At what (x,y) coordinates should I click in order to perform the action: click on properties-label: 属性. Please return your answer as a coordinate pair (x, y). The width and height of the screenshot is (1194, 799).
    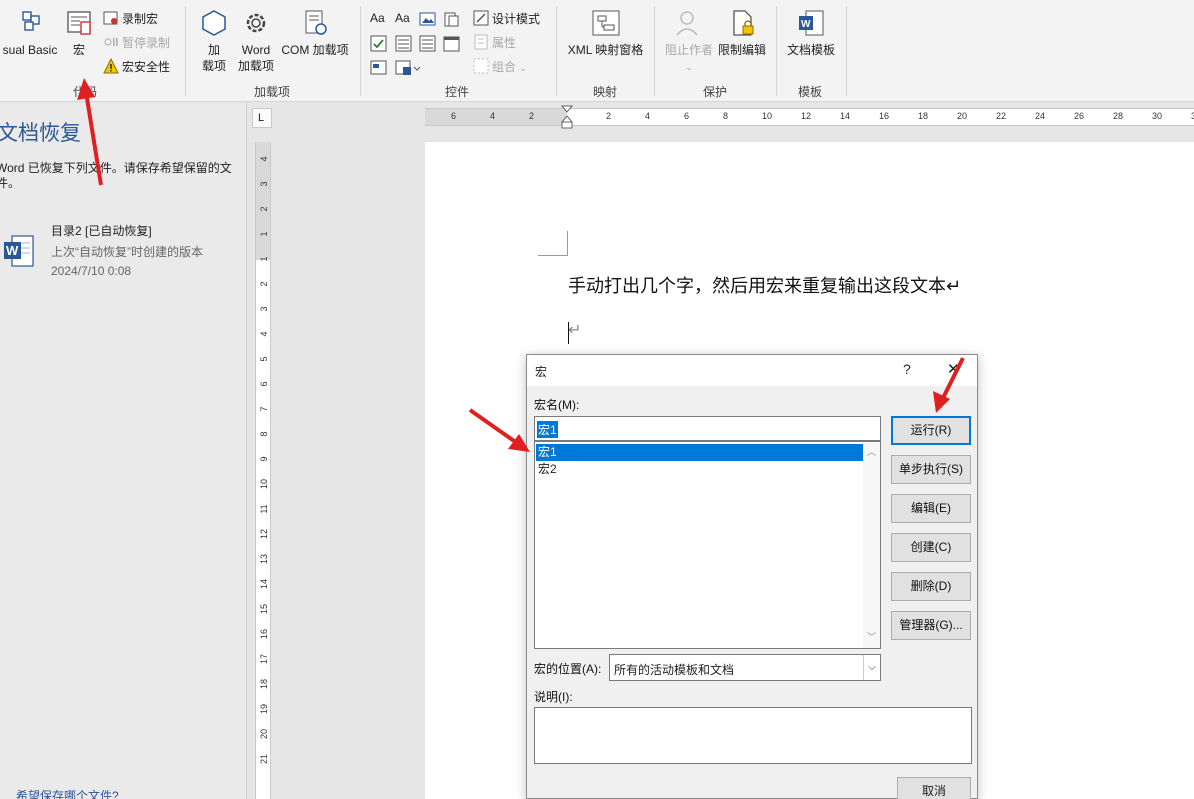
    Looking at the image, I should click on (504, 43).